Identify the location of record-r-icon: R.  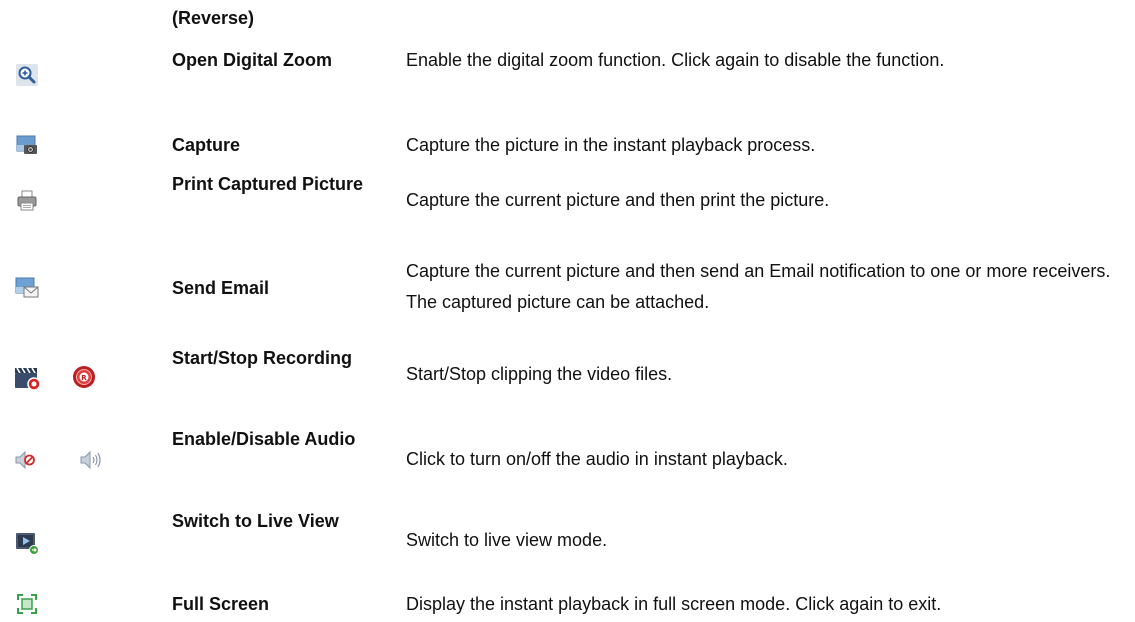
(84, 377).